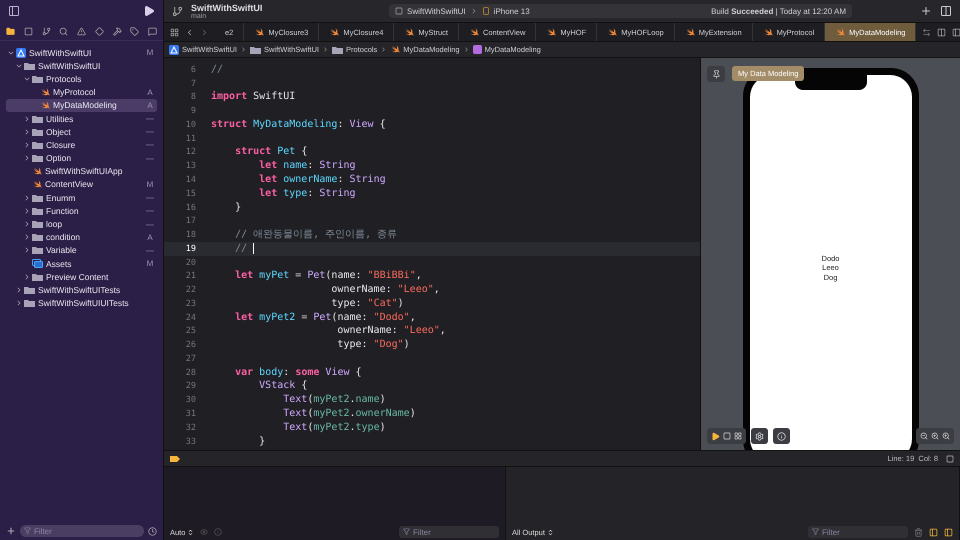 The image size is (960, 540). Describe the element at coordinates (716, 74) in the screenshot. I see `pin-button` at that location.